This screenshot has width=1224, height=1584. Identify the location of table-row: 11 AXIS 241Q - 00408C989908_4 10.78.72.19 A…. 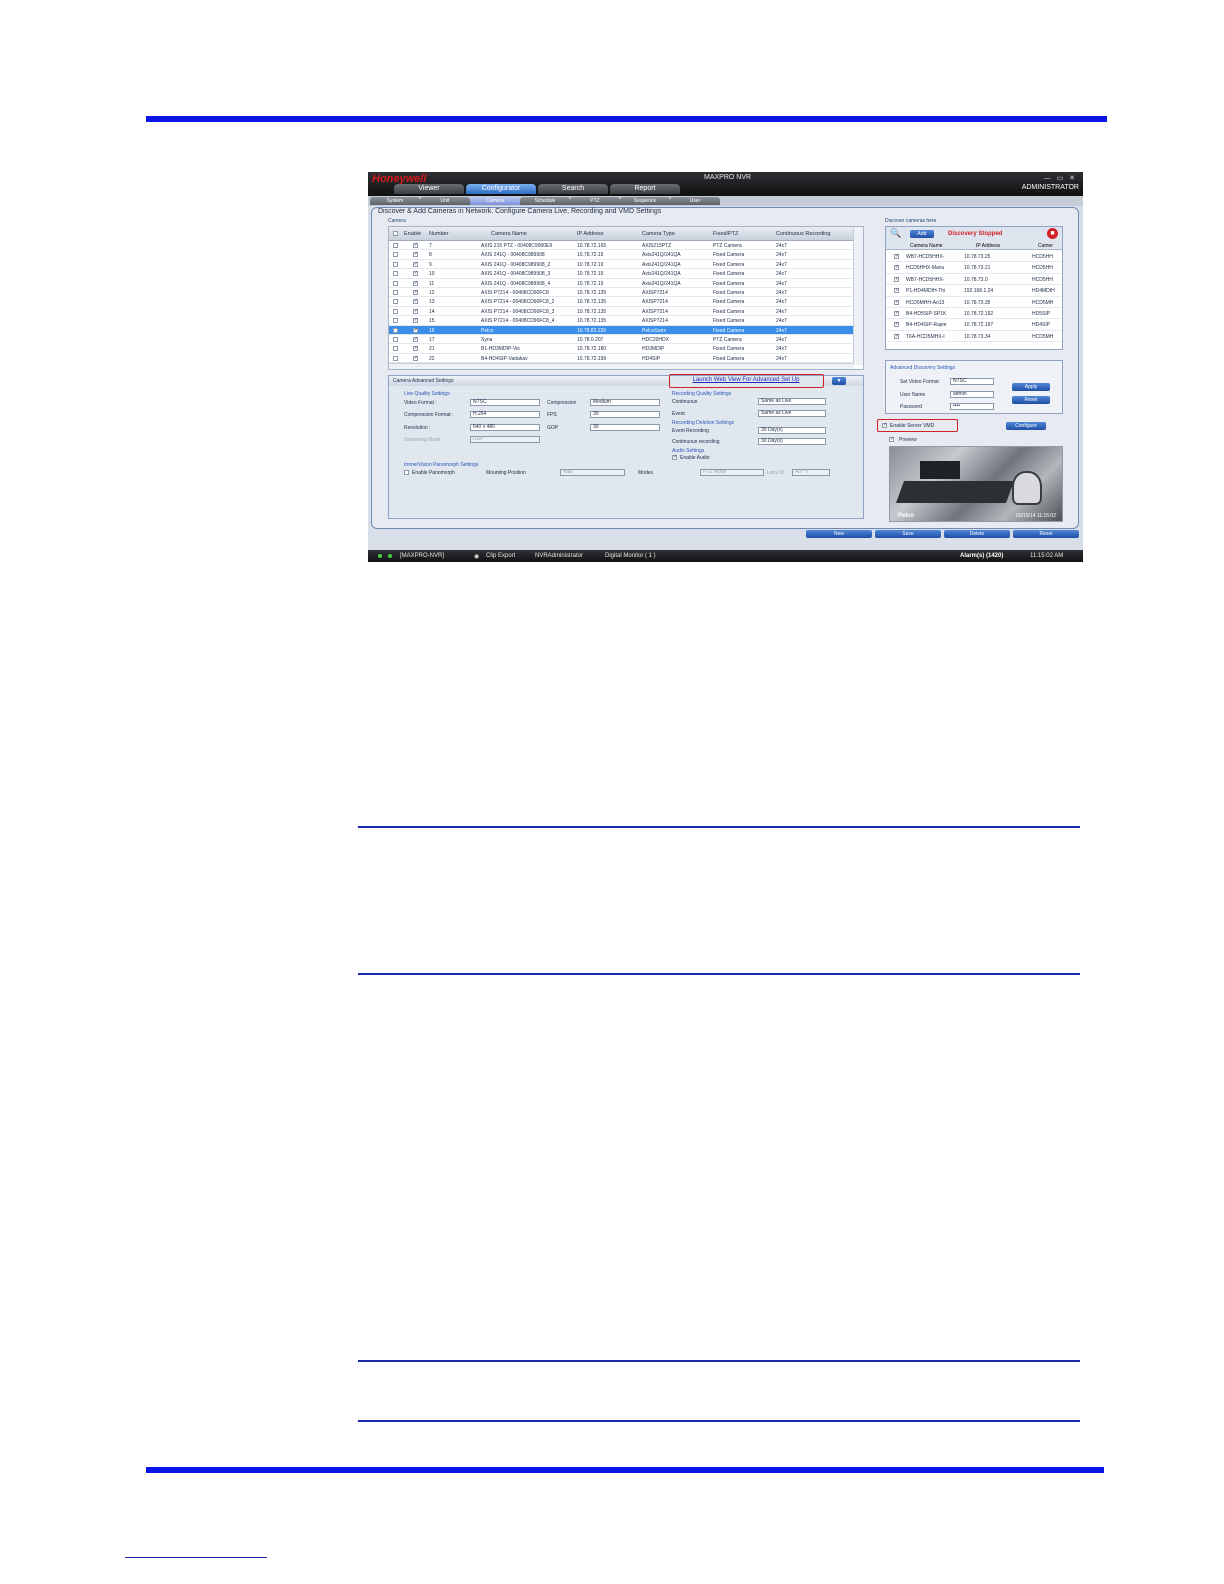
(621, 283).